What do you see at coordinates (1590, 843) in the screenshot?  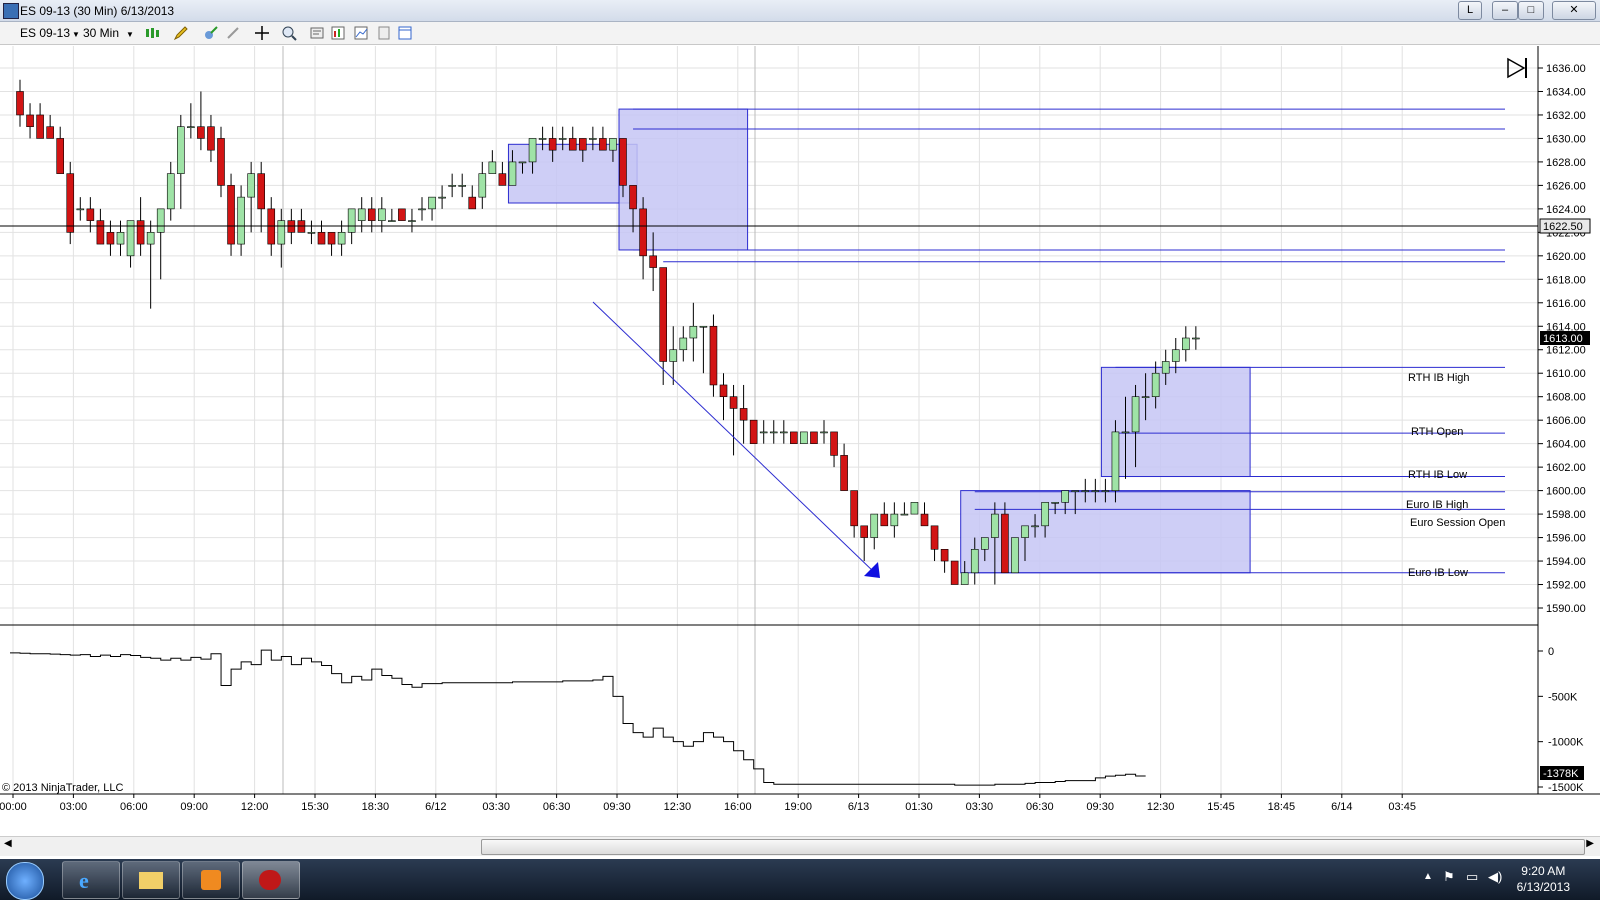 I see `scroll-right-icon: ▶` at bounding box center [1590, 843].